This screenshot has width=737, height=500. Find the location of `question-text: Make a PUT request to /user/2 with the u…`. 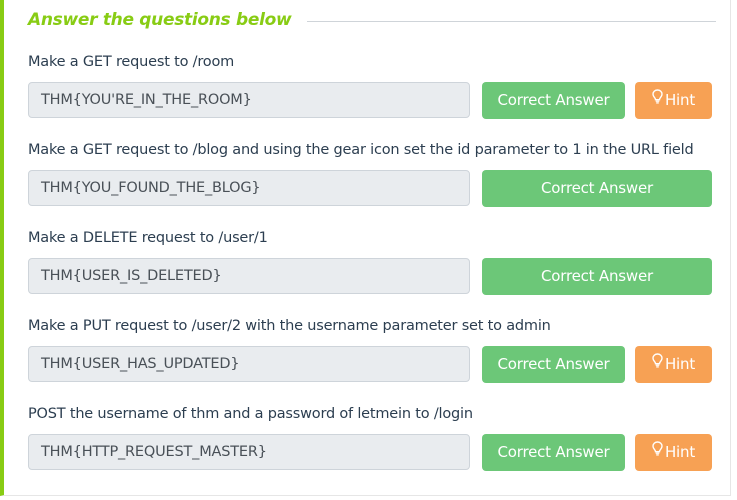

question-text: Make a PUT request to /user/2 with the u… is located at coordinates (289, 326).